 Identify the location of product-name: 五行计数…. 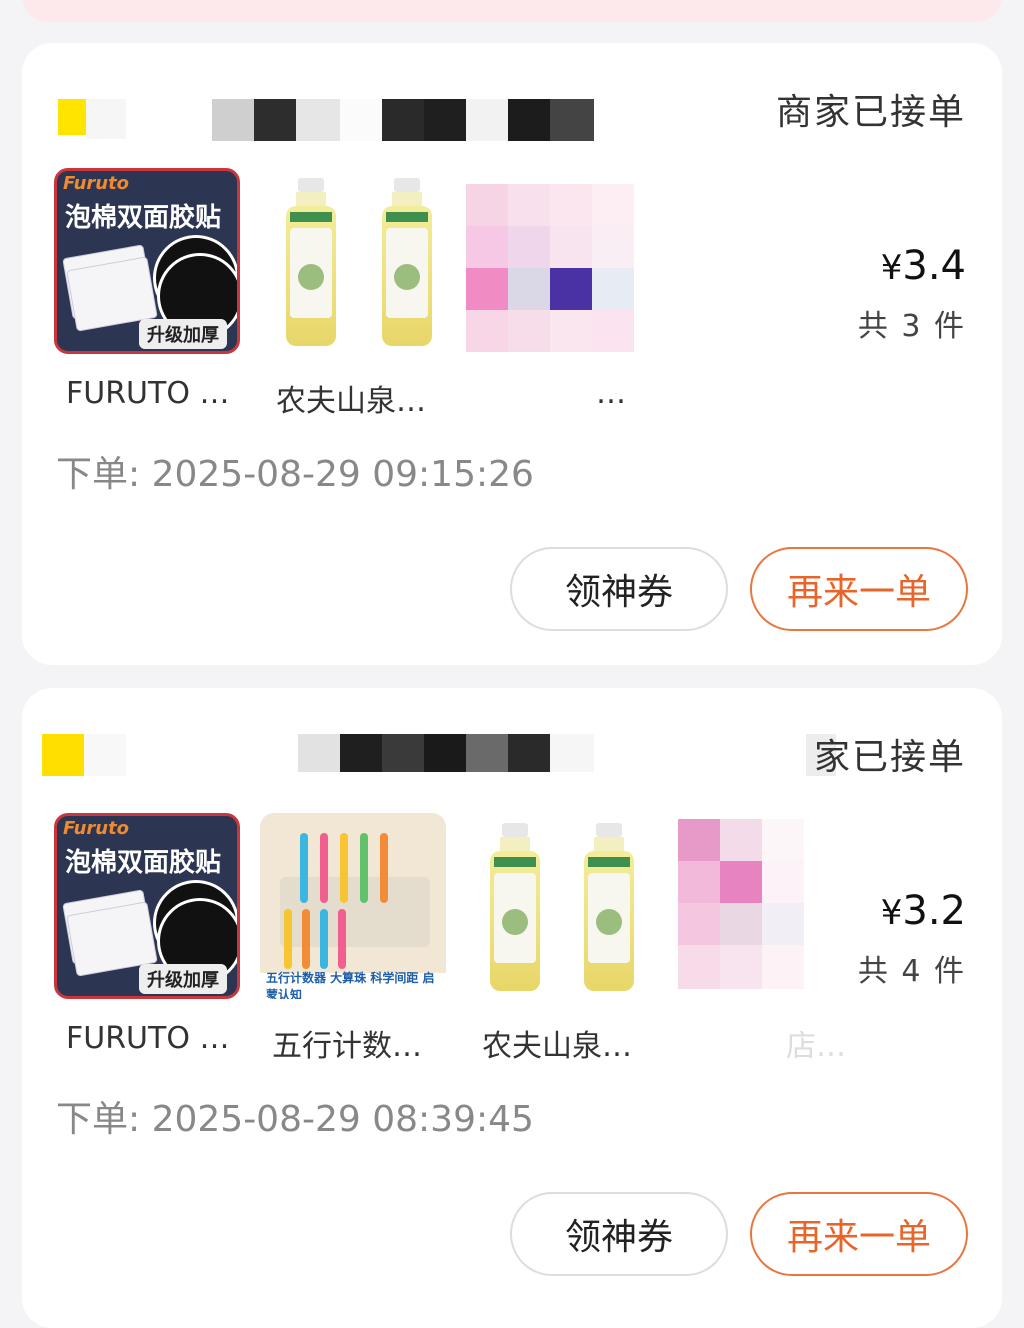
(347, 1046).